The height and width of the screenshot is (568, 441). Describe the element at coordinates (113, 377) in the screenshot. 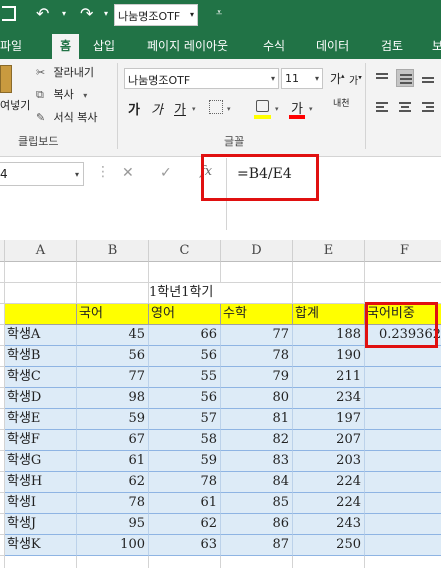

I see `korean-score-cell: 77` at that location.